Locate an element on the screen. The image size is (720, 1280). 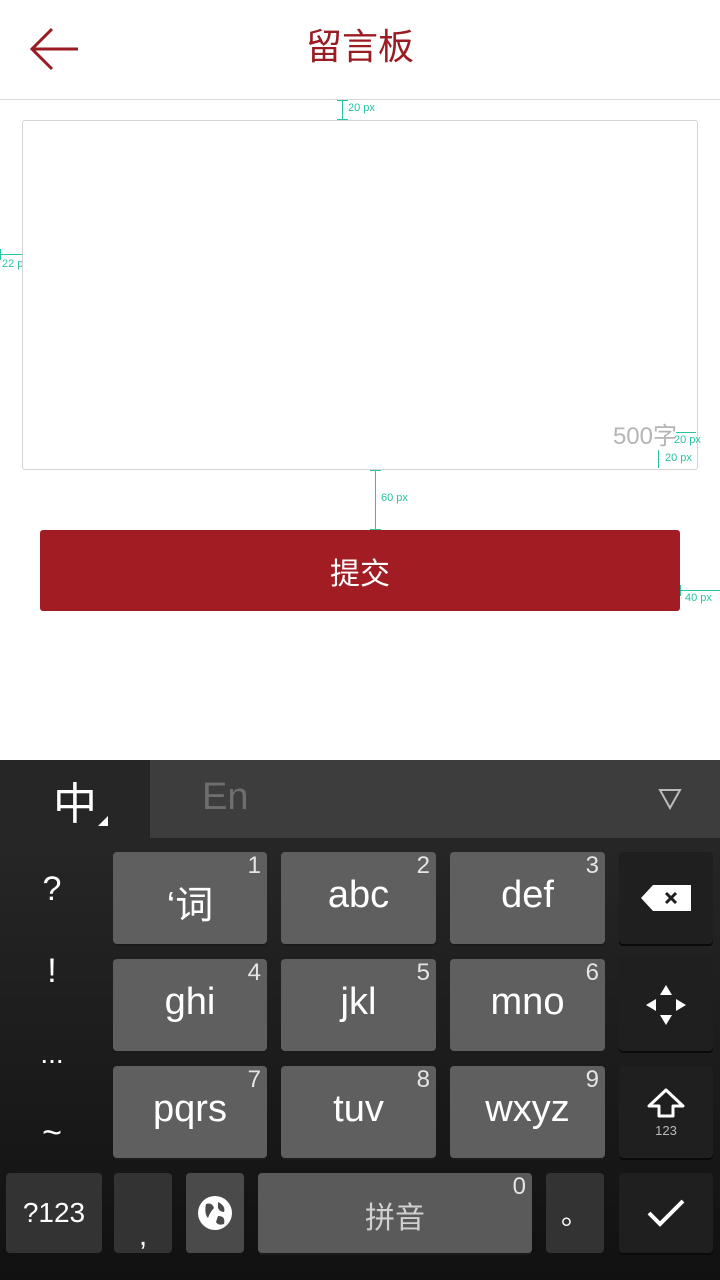
shift-key: 123 is located at coordinates (666, 1112).